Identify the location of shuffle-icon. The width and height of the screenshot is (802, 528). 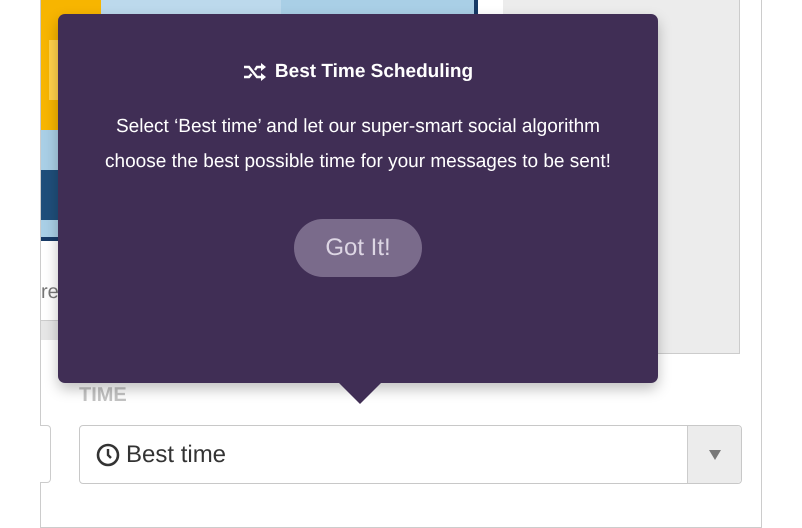
(254, 72).